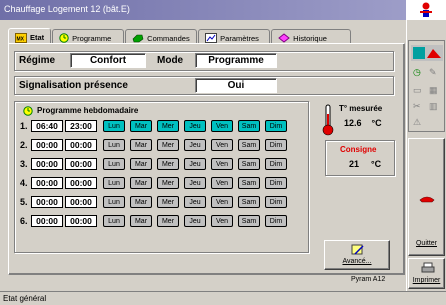  I want to click on grid-icon: ▭, so click(417, 90).